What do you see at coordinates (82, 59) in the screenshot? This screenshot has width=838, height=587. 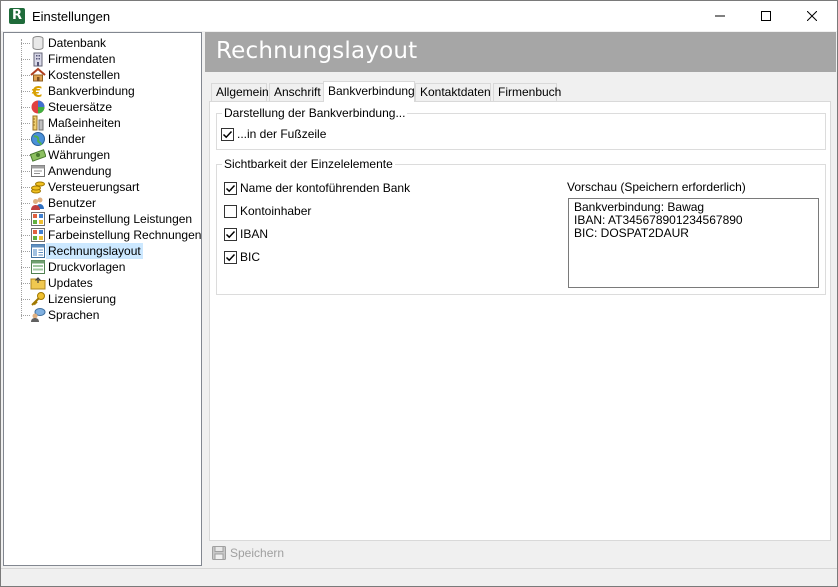 I see `sidebar-item-label: Firmendaten` at bounding box center [82, 59].